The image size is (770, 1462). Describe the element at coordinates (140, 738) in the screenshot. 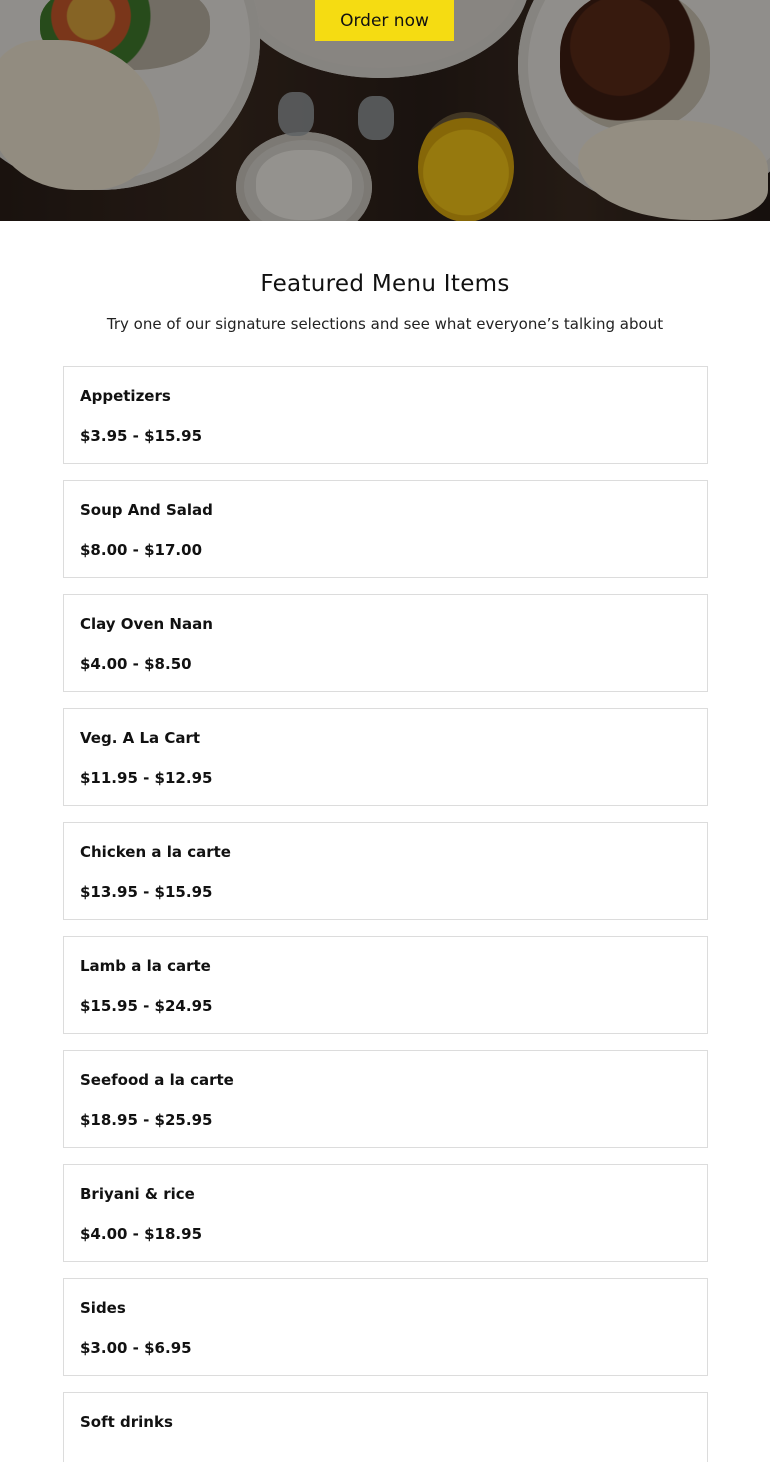

I see `category-name: Veg. A La Cart` at that location.